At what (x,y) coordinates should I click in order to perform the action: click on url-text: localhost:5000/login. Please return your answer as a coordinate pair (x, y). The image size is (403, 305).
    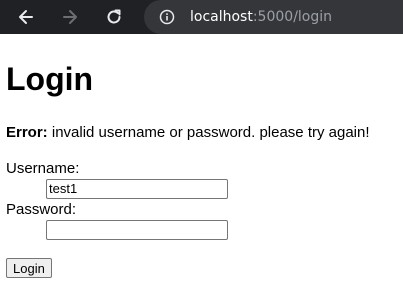
    Looking at the image, I should click on (261, 17).